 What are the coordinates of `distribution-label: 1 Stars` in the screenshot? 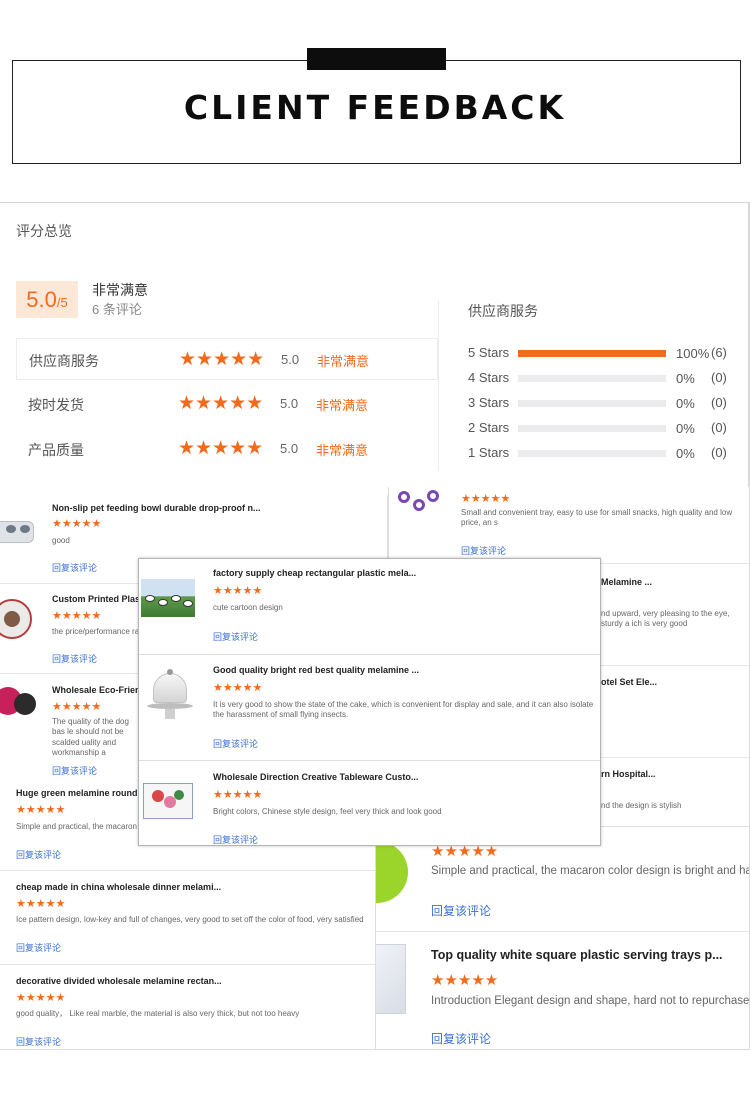 It's located at (489, 452).